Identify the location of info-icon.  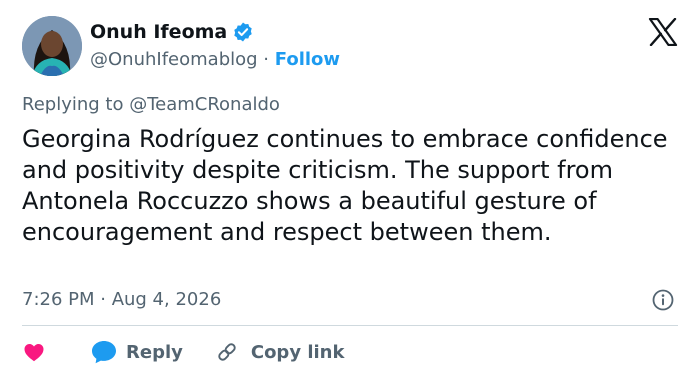
(663, 300).